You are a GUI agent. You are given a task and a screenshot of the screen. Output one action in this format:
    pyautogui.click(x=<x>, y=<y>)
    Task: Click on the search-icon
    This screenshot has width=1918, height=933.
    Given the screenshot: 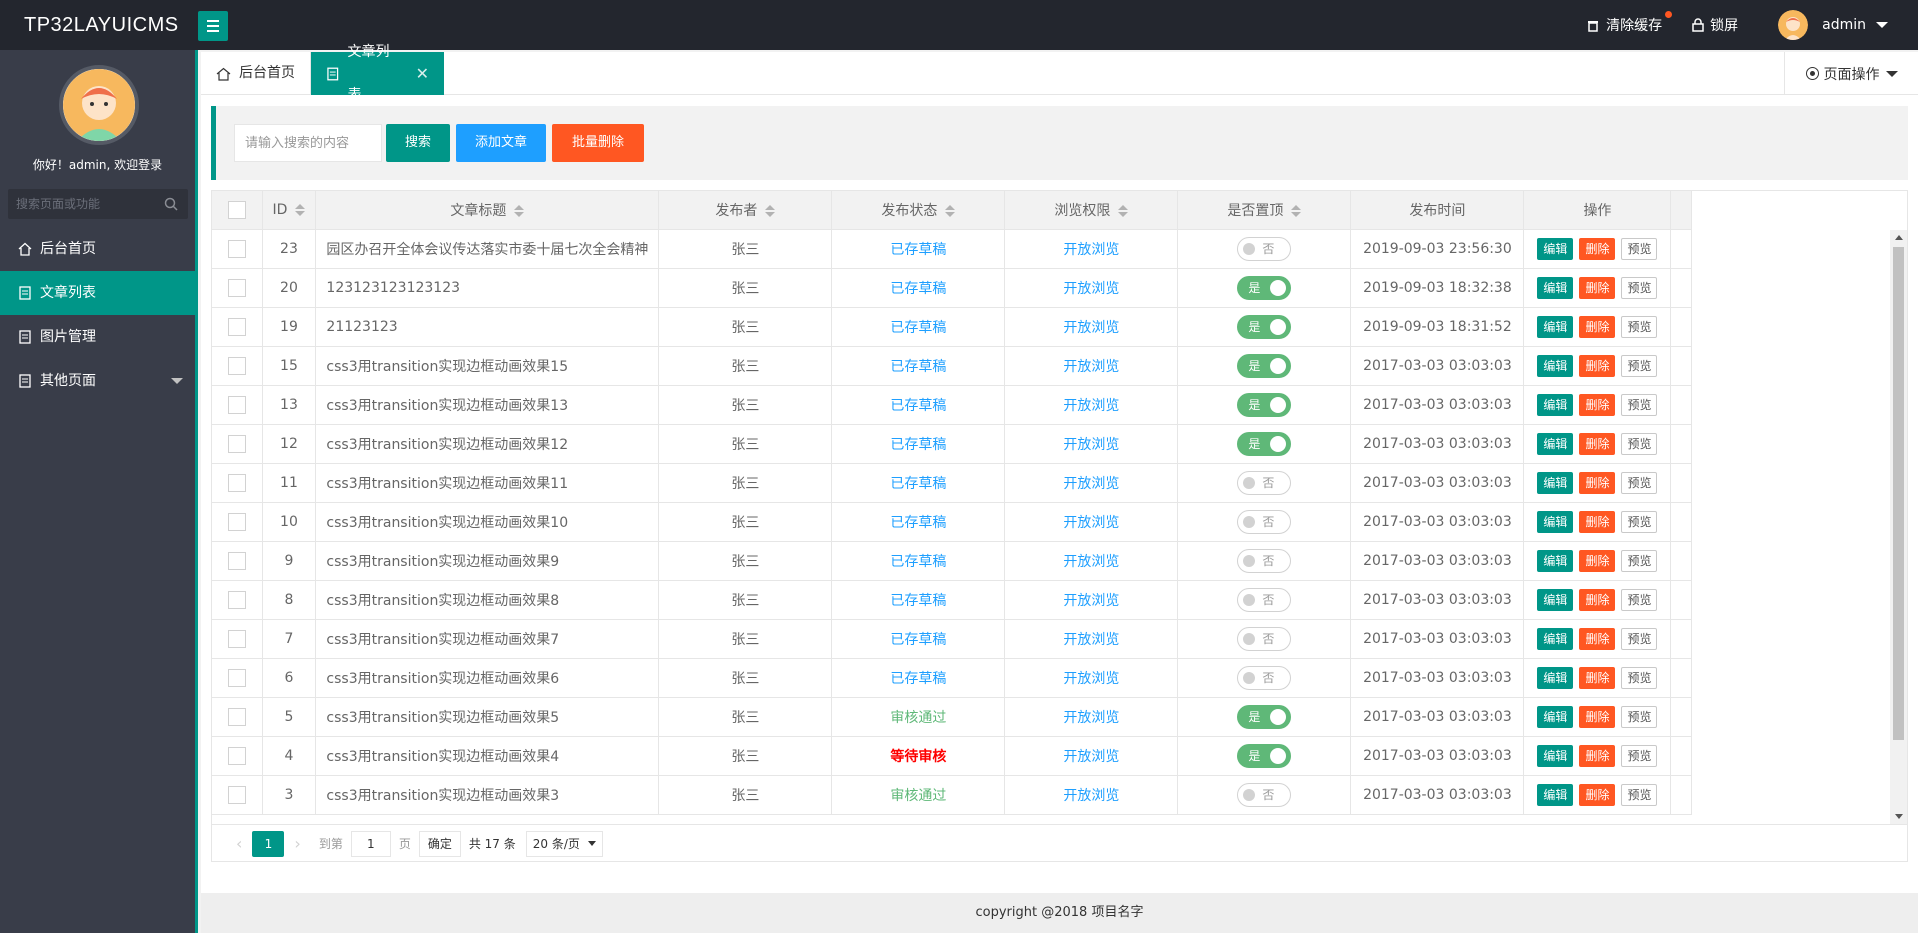 What is the action you would take?
    pyautogui.click(x=171, y=204)
    